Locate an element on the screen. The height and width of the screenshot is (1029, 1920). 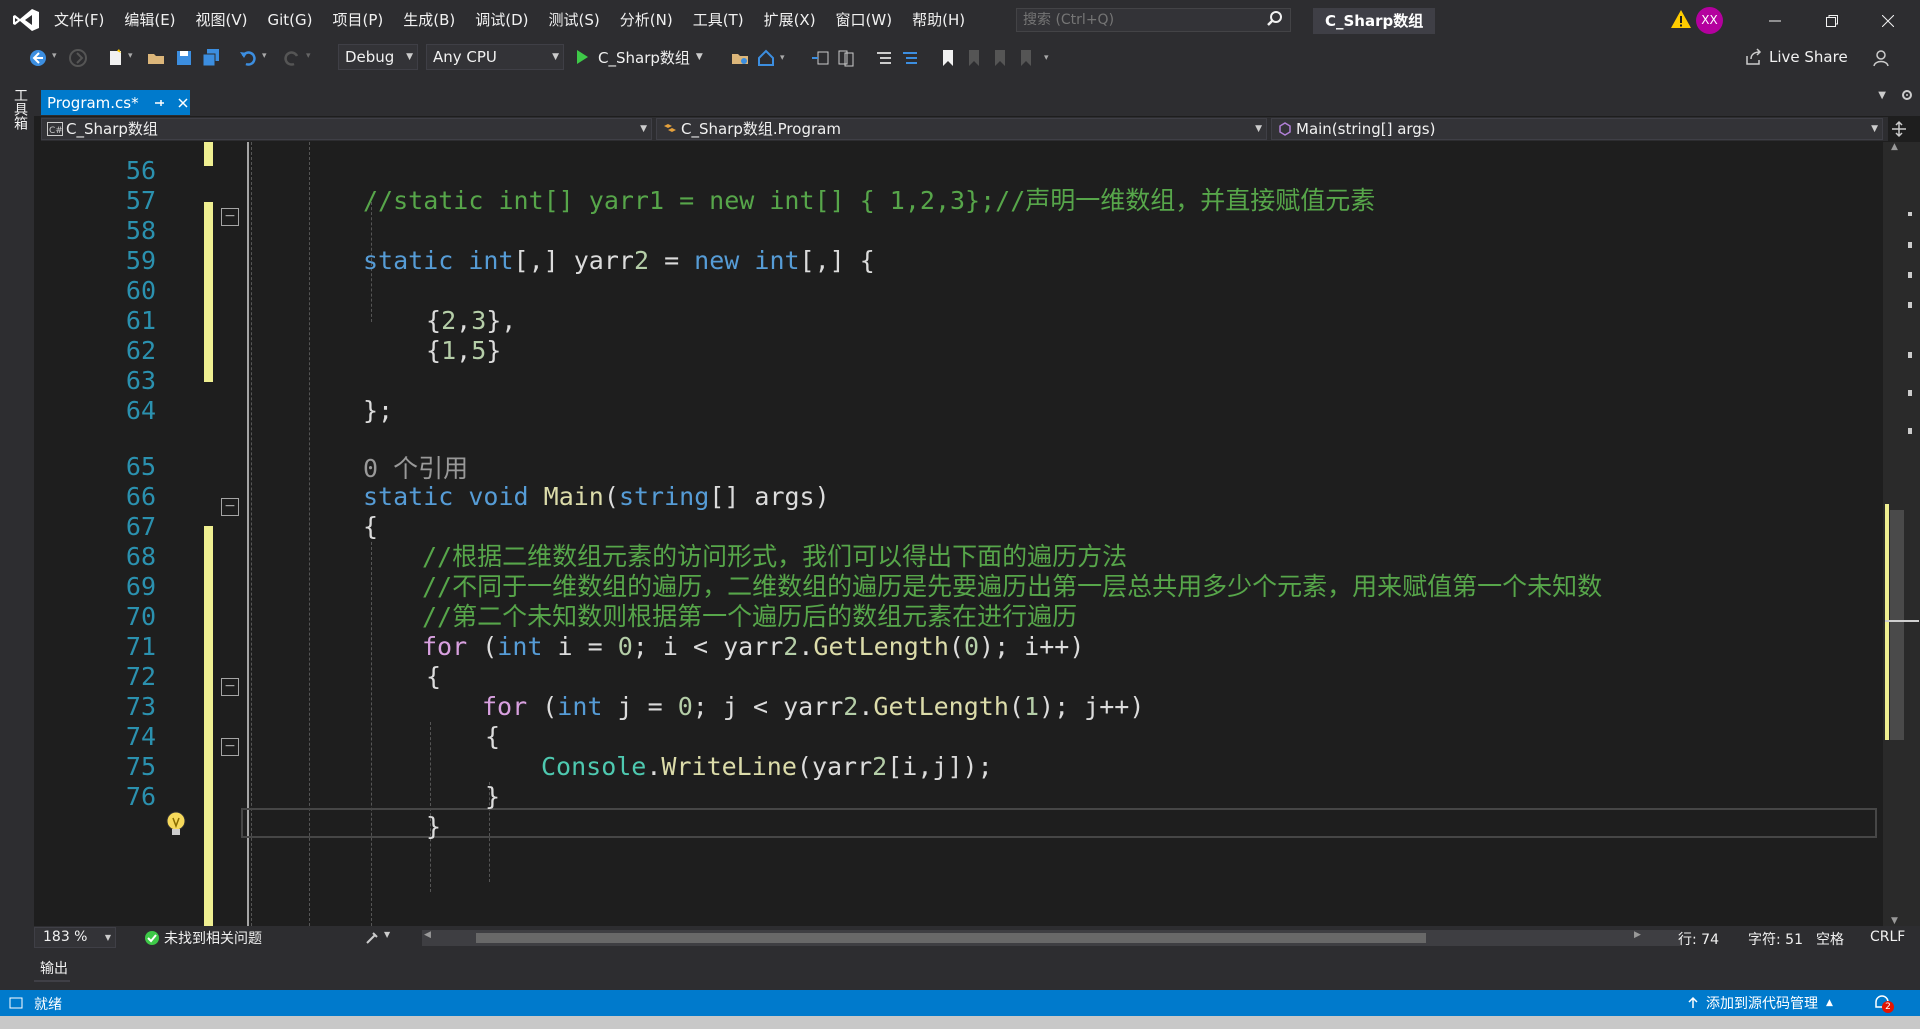
warning-icon is located at coordinates (1681, 19).